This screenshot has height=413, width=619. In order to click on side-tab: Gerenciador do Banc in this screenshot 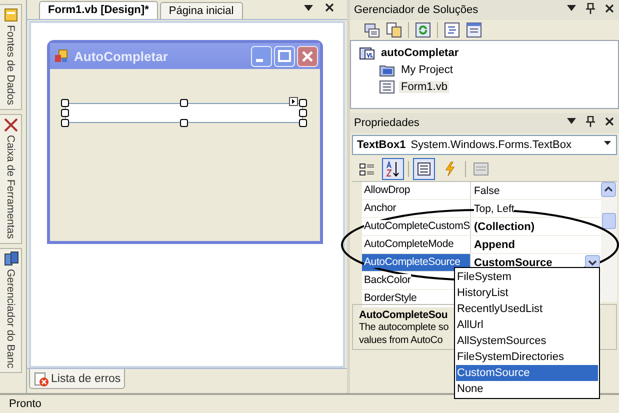, I will do `click(11, 311)`.